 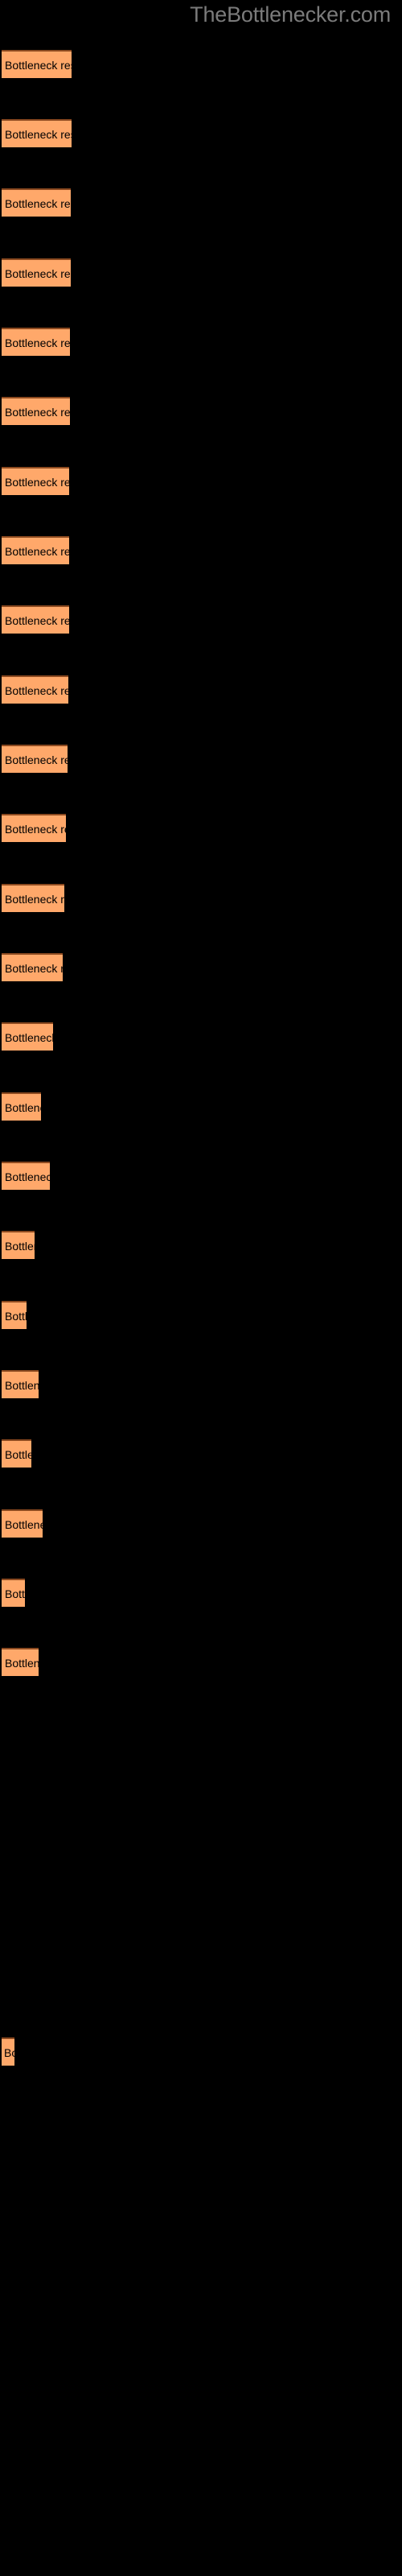 I want to click on bar-24: Bottleneck result, so click(x=20, y=1662).